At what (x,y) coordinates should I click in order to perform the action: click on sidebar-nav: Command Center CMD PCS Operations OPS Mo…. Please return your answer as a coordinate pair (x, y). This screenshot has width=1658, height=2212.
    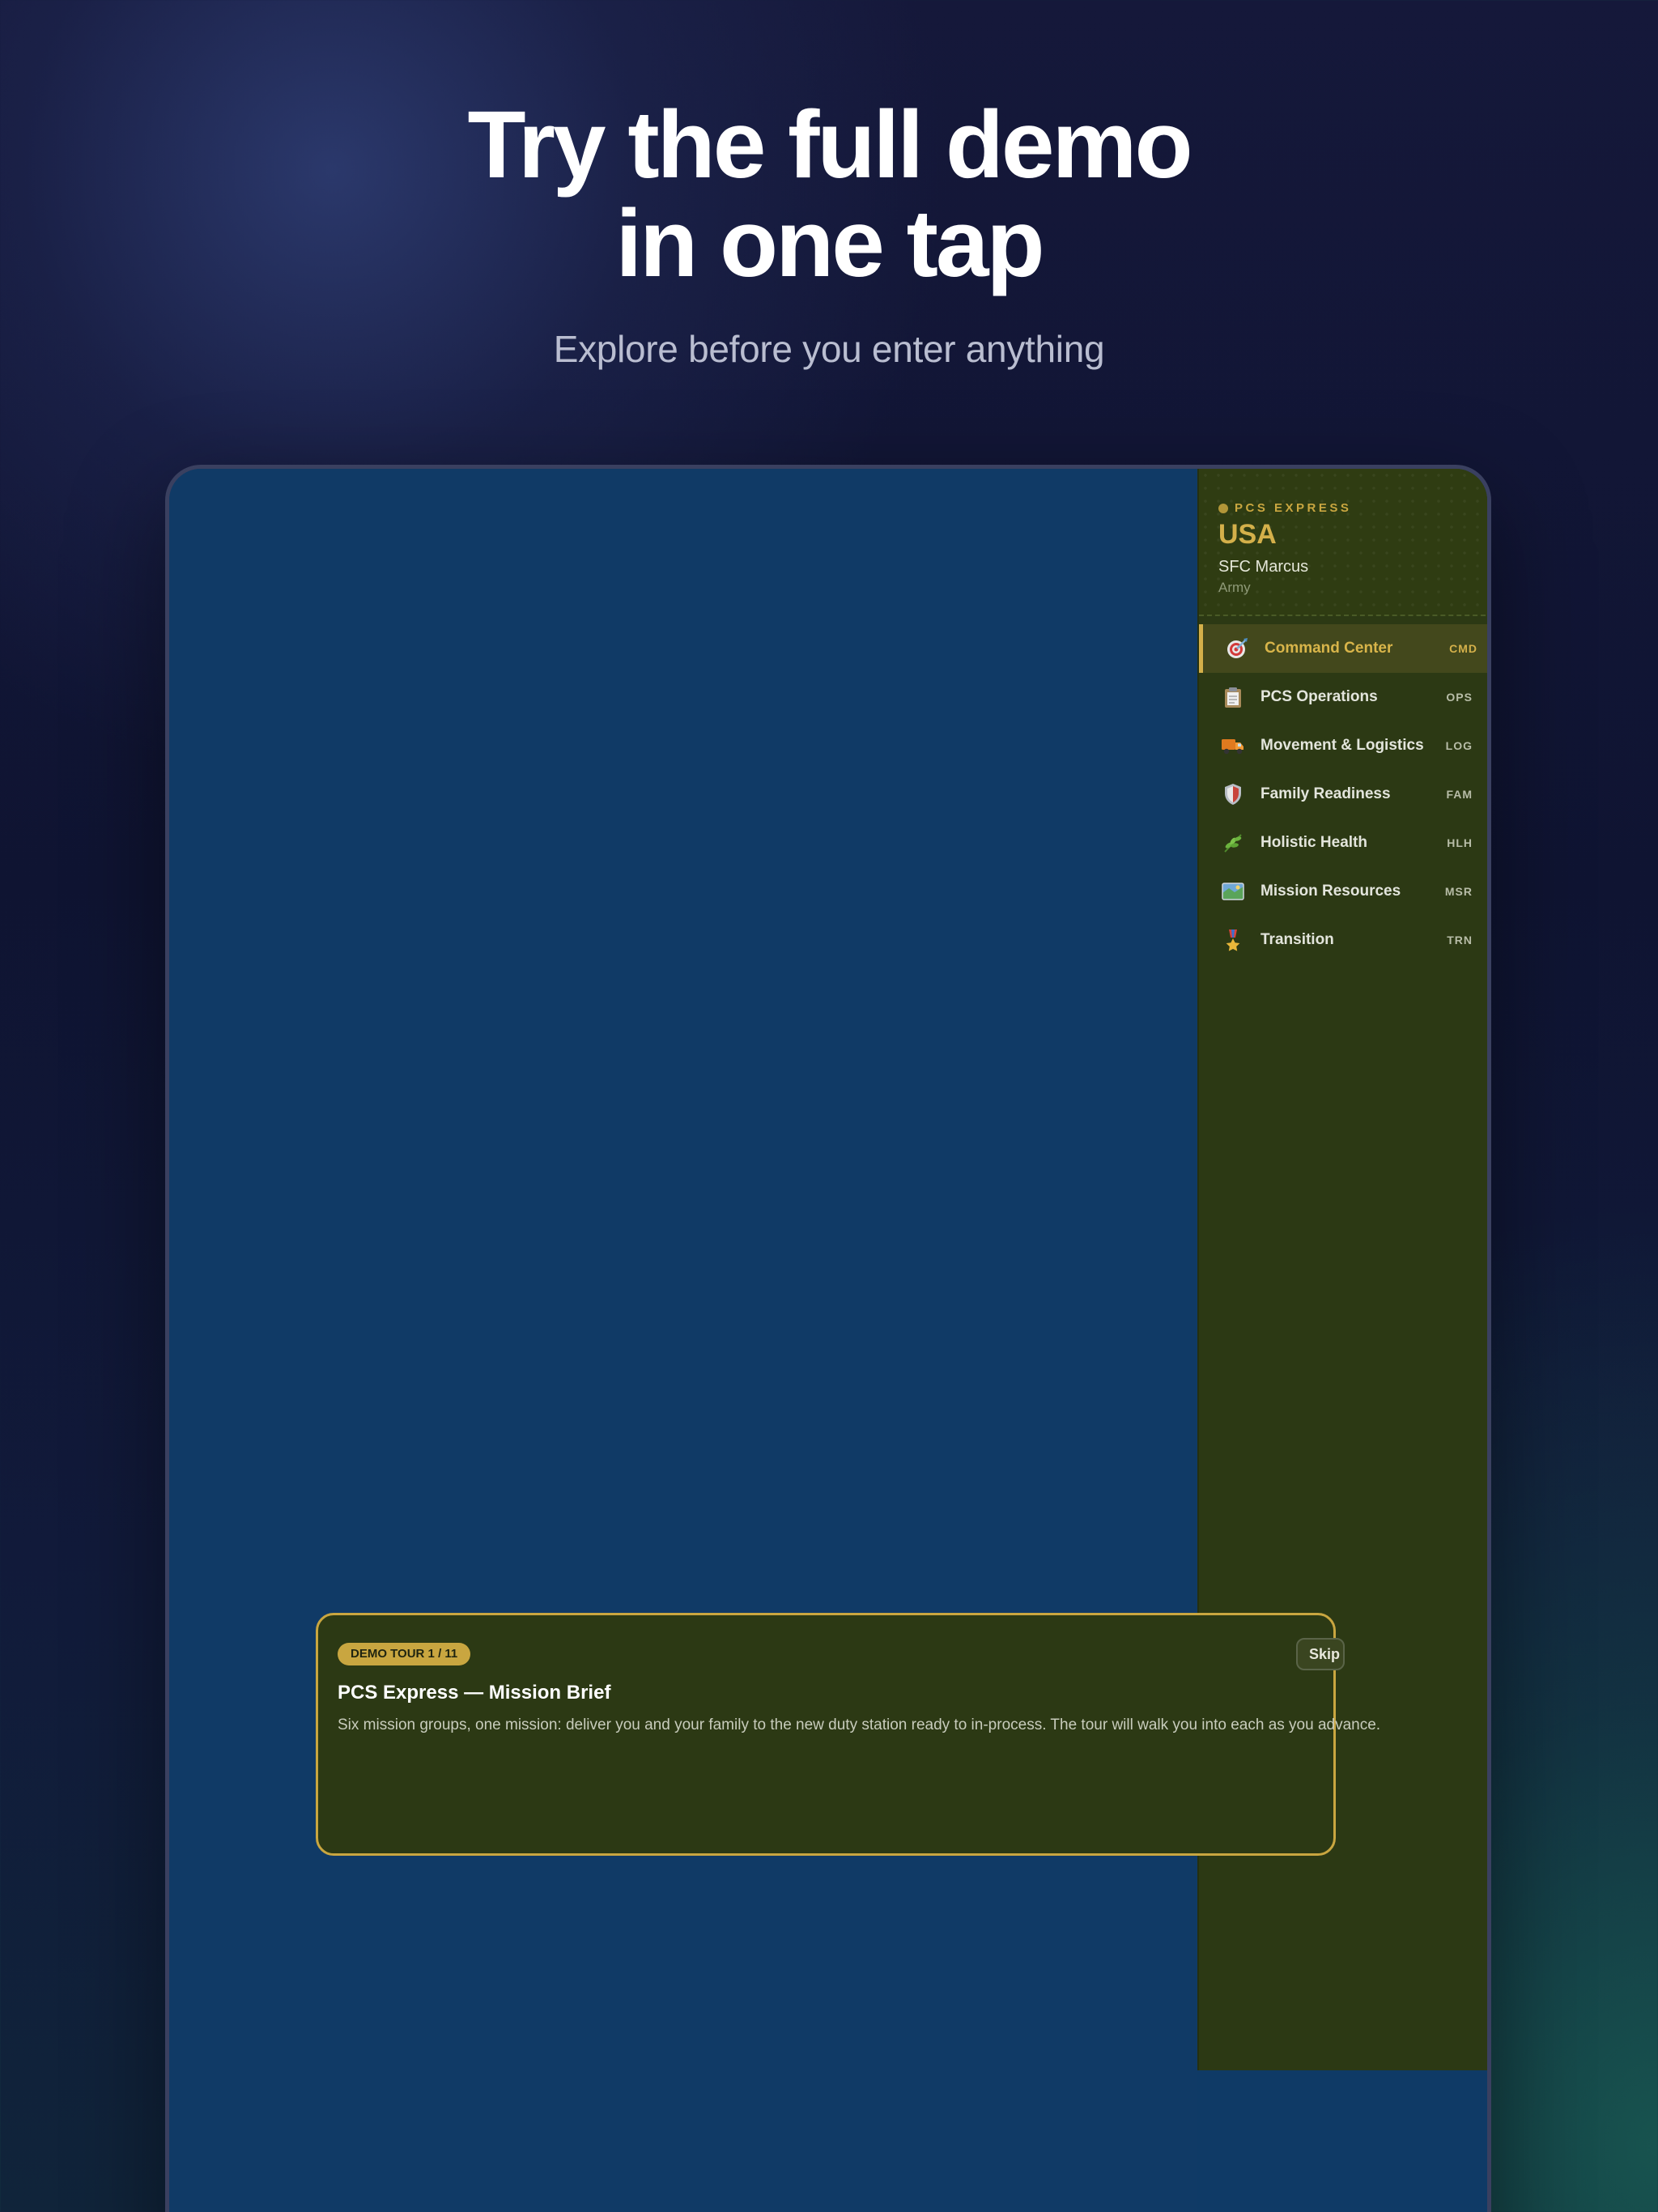
    Looking at the image, I should click on (1343, 794).